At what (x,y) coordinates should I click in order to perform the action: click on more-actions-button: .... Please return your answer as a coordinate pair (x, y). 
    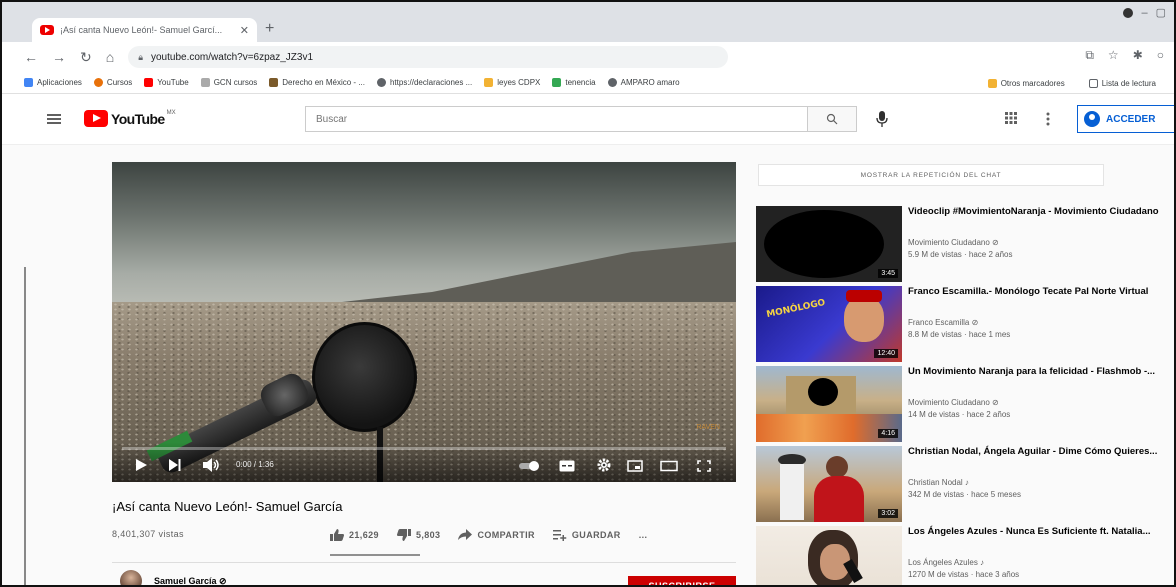
    Looking at the image, I should click on (643, 535).